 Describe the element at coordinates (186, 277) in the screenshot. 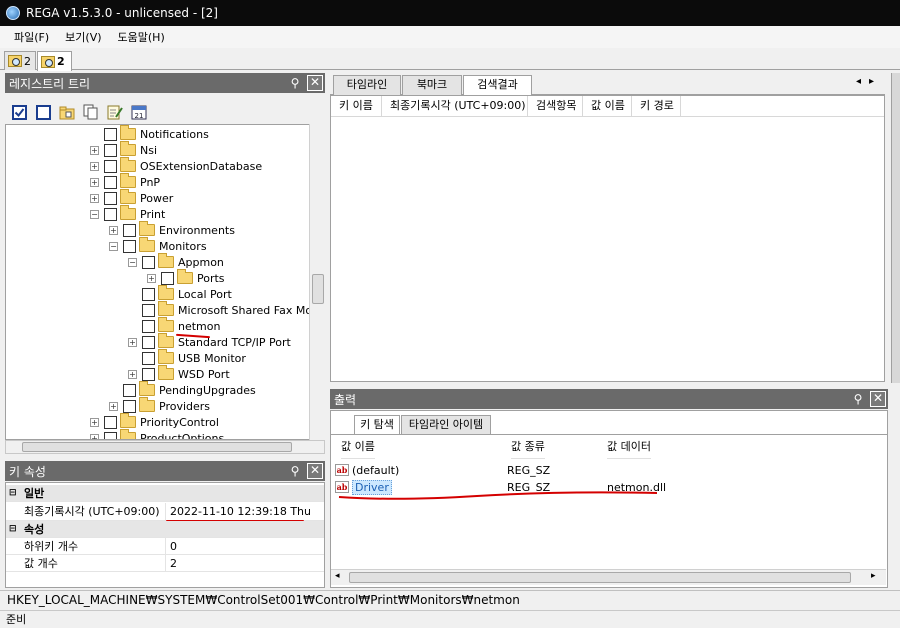

I see `tree-node-ports: + Ports` at that location.